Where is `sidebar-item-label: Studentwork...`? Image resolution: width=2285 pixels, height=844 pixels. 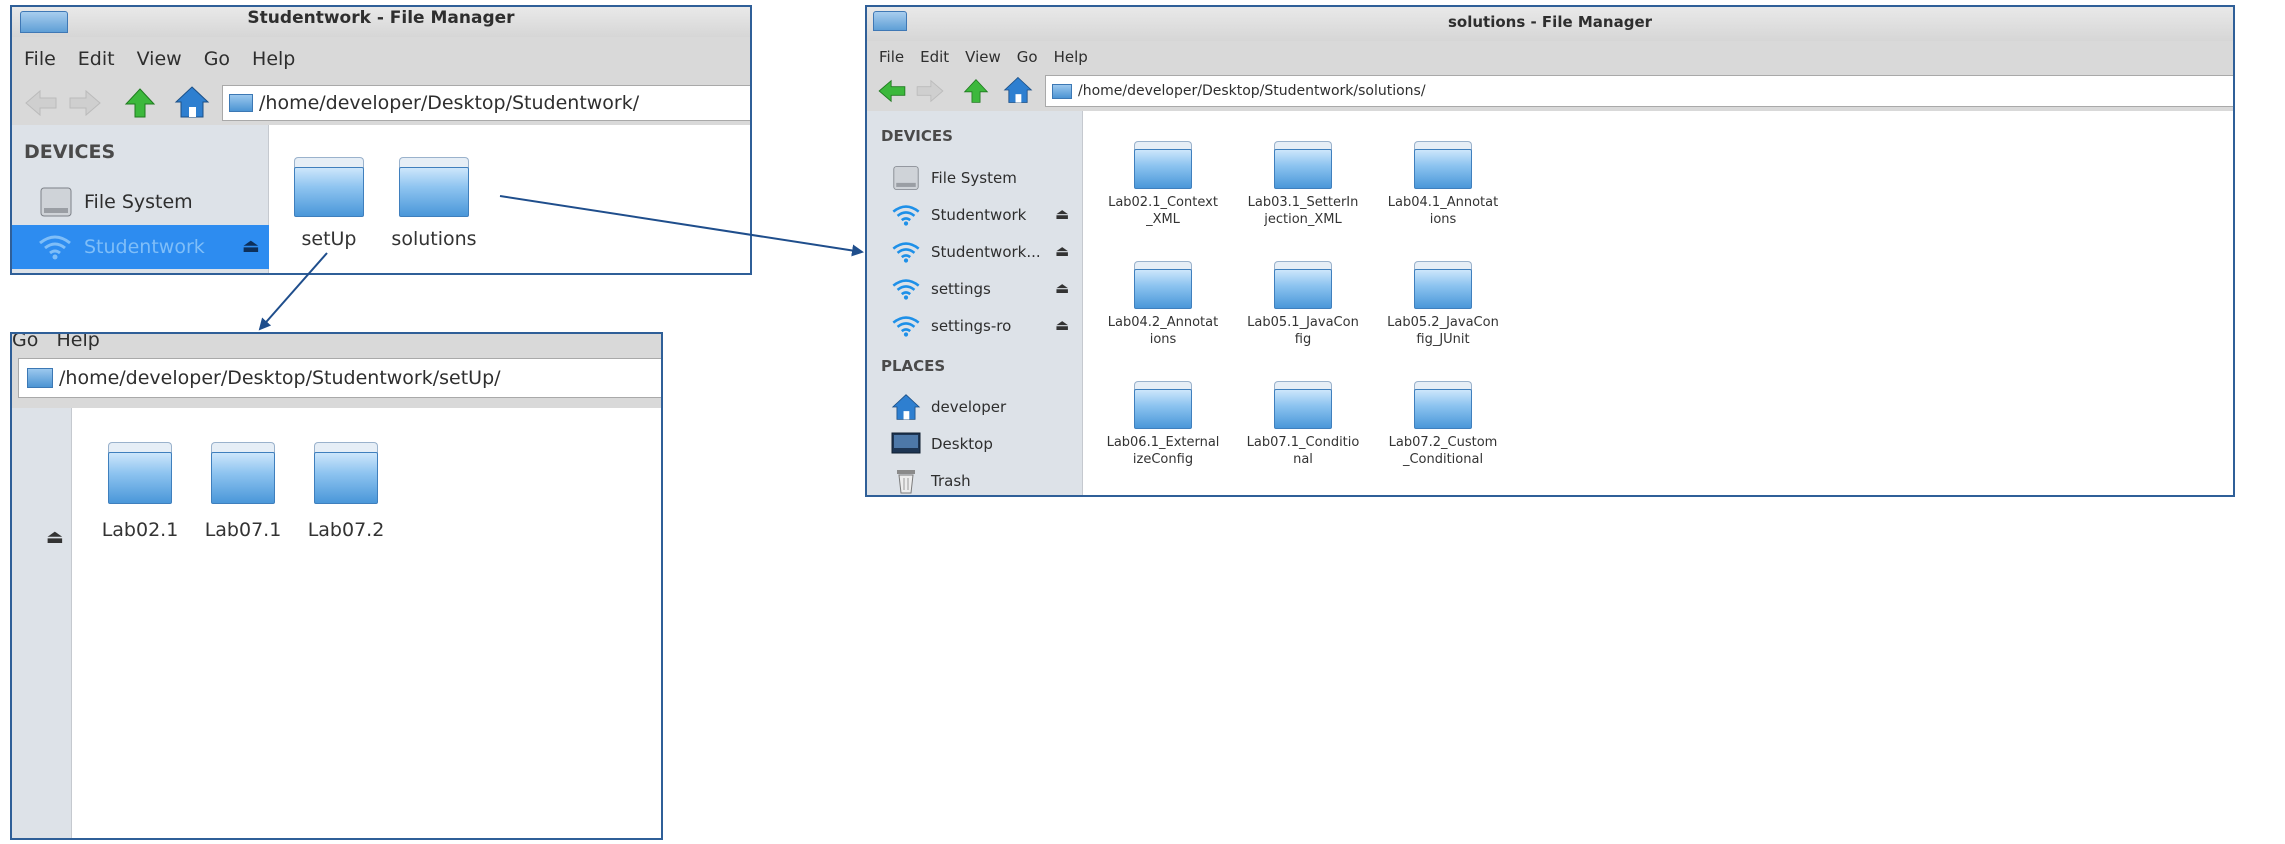
sidebar-item-label: Studentwork... is located at coordinates (986, 252).